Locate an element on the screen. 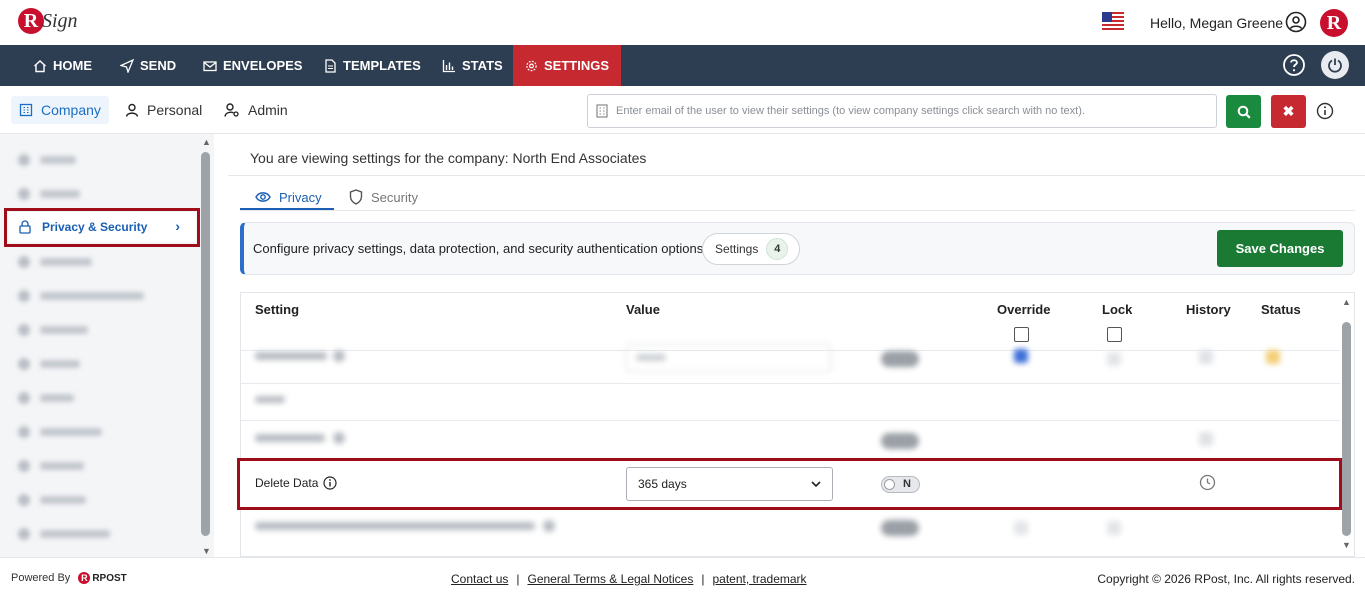 This screenshot has width=1365, height=595. logout-button is located at coordinates (1335, 65).